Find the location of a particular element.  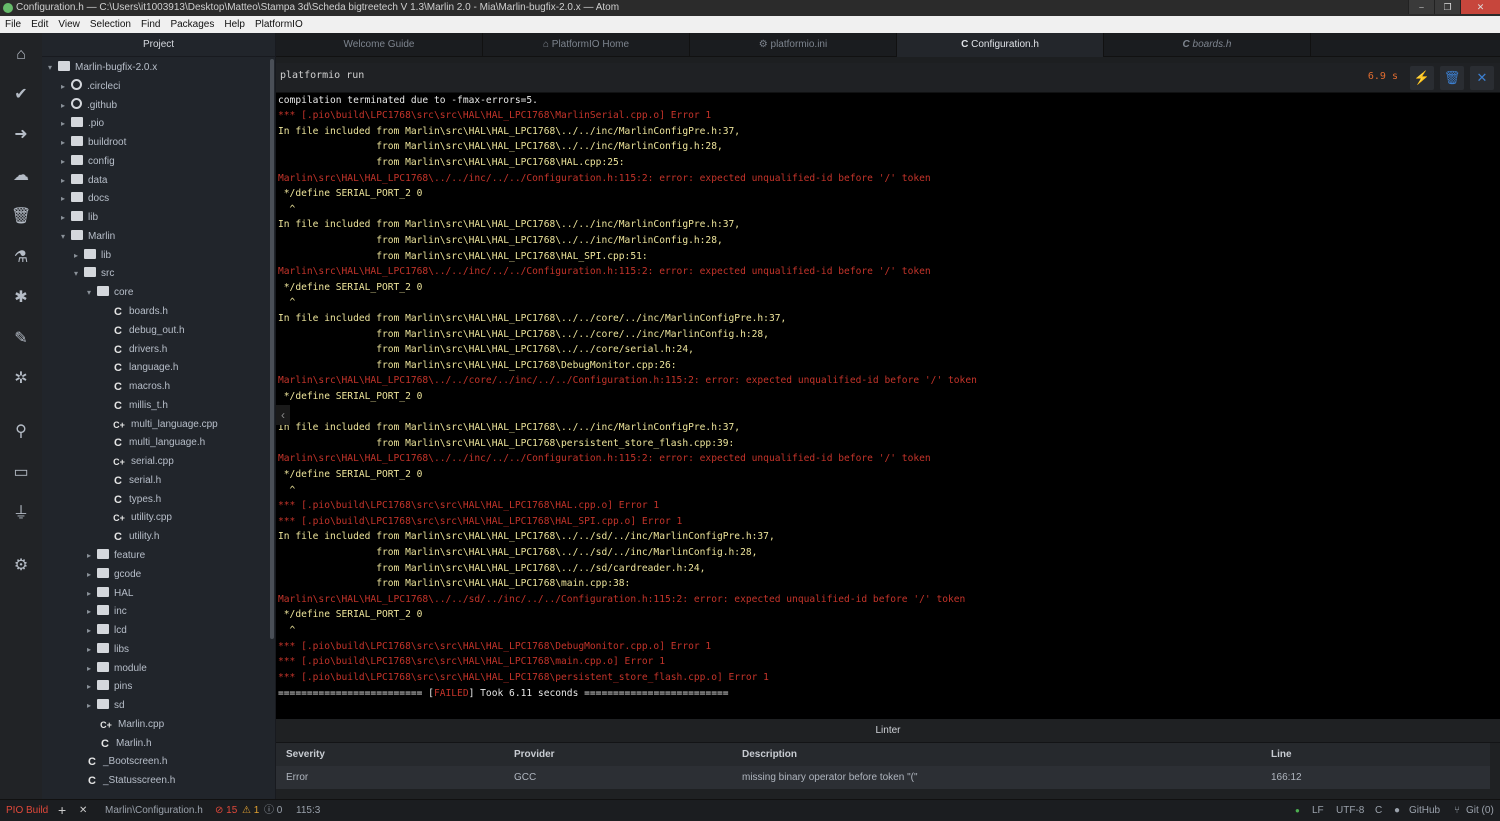

error-count: ⊘ 15 is located at coordinates (226, 810).